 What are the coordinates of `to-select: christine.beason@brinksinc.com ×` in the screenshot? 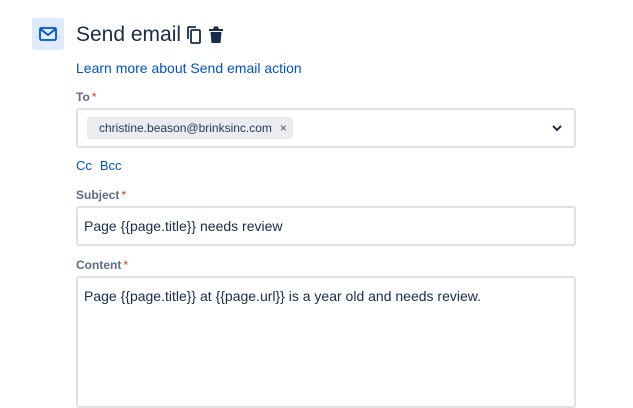 It's located at (326, 128).